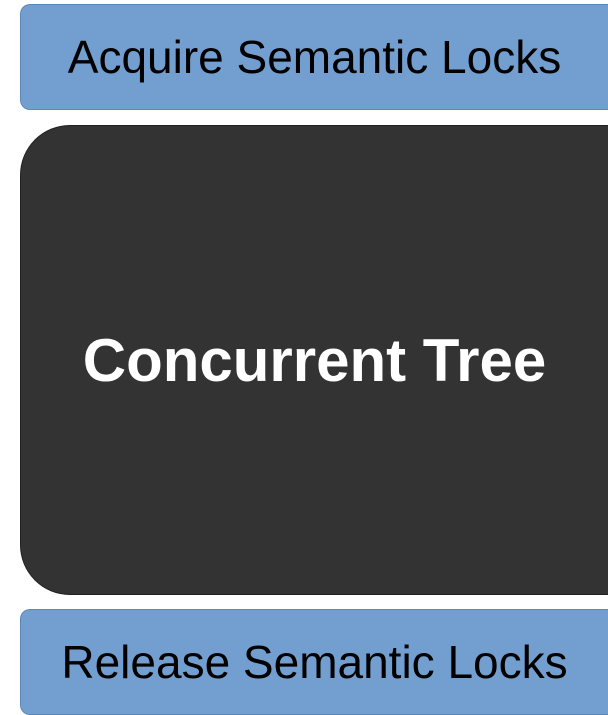 The image size is (608, 715). I want to click on release-locks-label: Release Semantic Locks, so click(314, 662).